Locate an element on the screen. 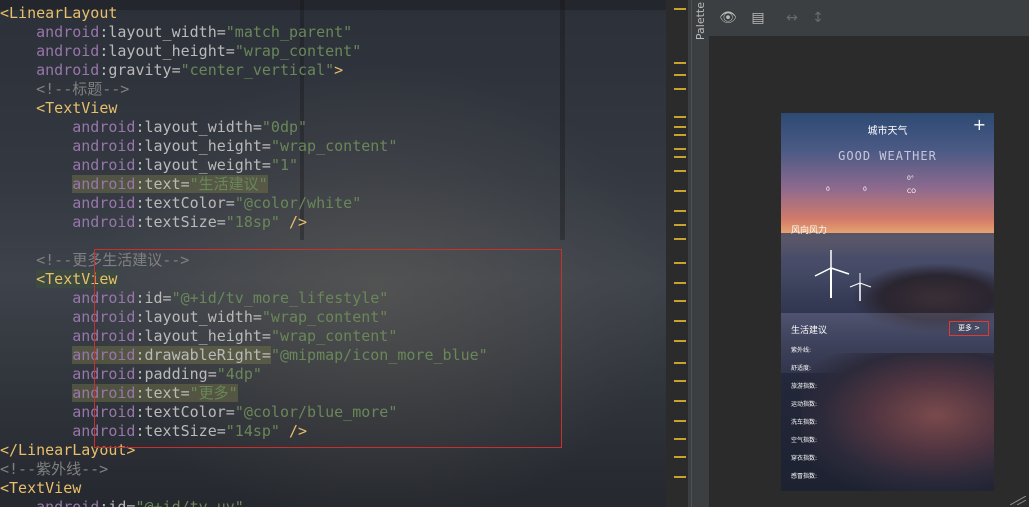 This screenshot has height=507, width=1029. carwash-label: 洗车指数: is located at coordinates (804, 422).